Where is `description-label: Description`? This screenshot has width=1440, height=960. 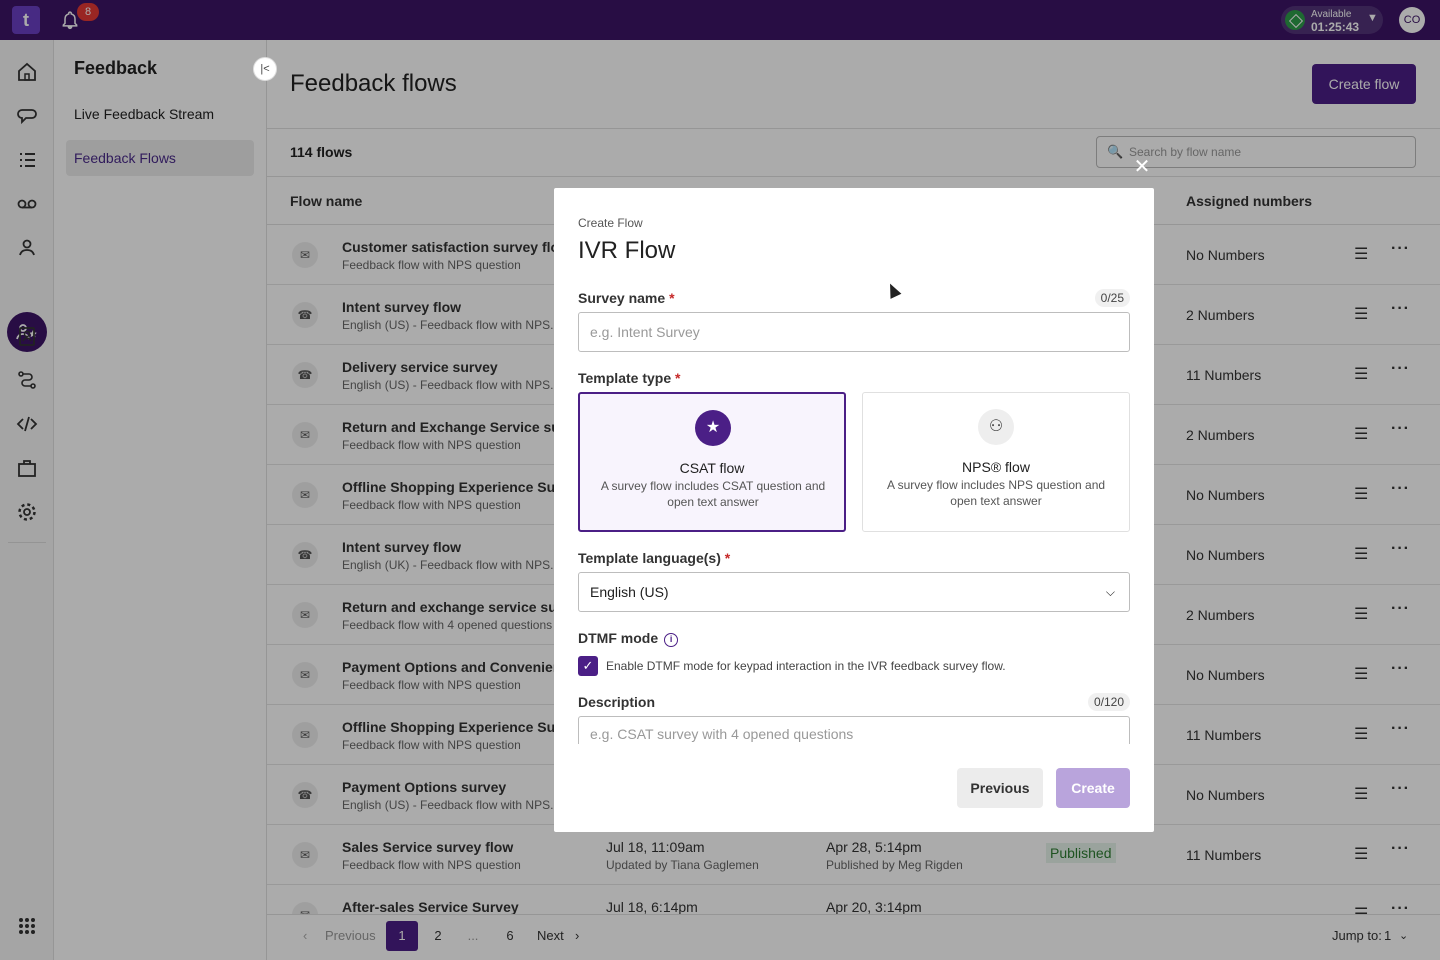
description-label: Description is located at coordinates (617, 702).